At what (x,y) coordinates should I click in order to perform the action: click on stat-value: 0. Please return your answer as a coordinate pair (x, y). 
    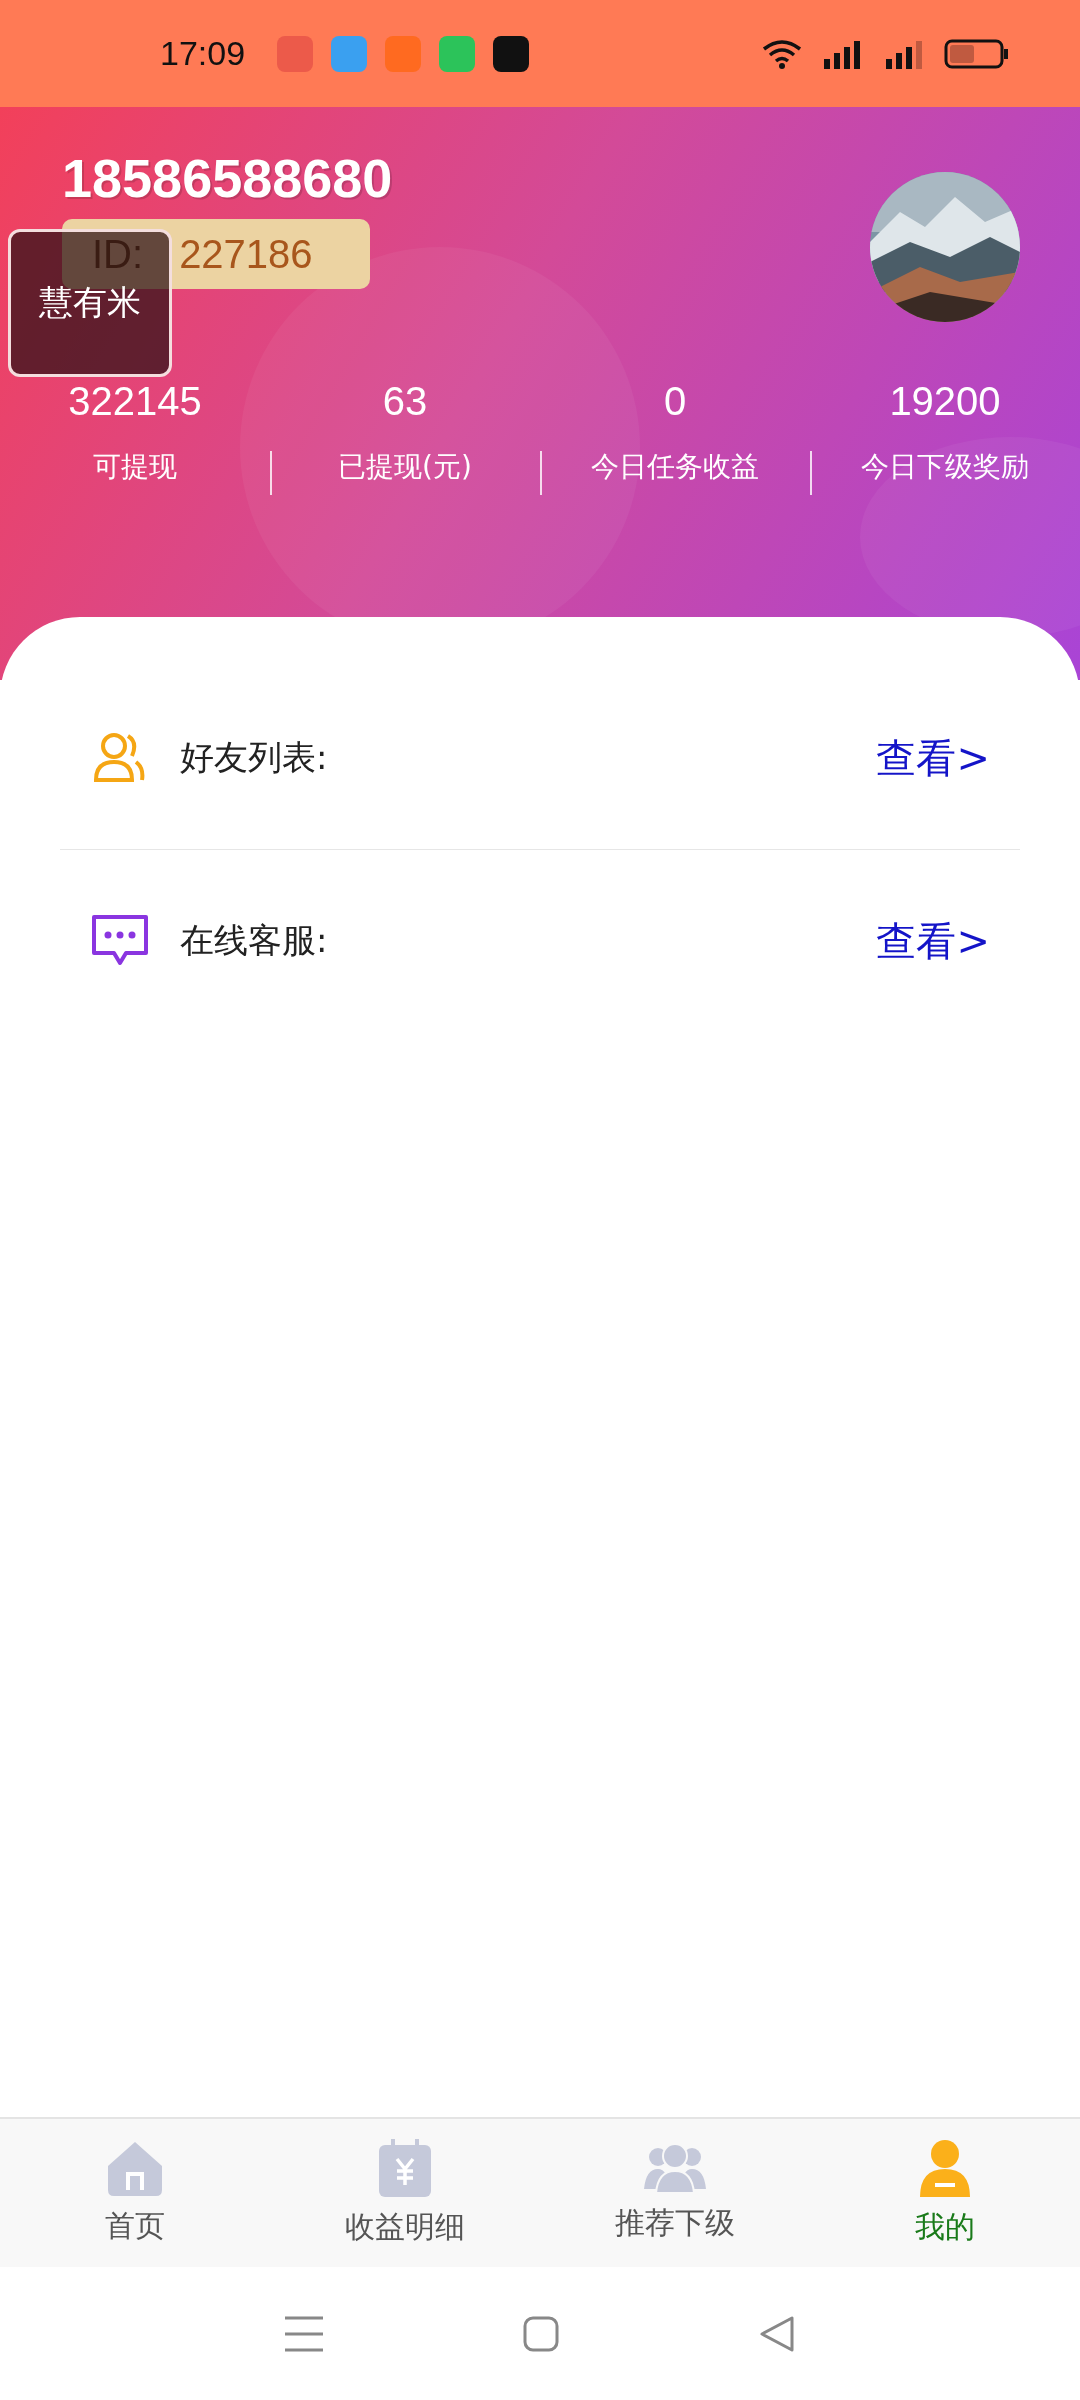
    Looking at the image, I should click on (675, 401).